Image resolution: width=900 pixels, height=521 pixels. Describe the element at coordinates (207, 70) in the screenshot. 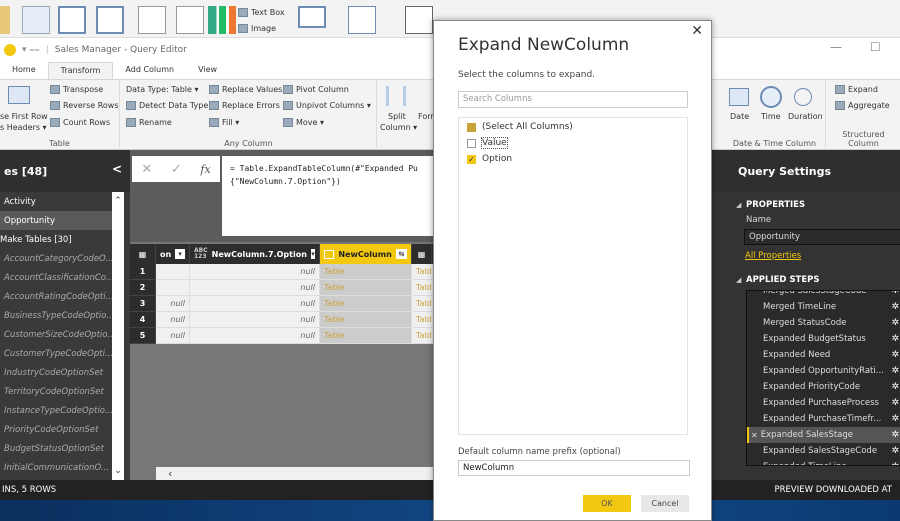

I see `tab-view: View` at that location.